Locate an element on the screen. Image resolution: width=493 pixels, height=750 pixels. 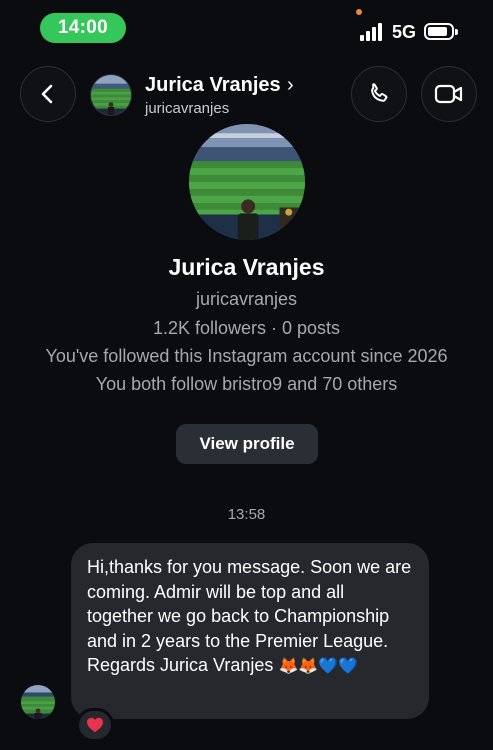
sender-avatar is located at coordinates (38, 702).